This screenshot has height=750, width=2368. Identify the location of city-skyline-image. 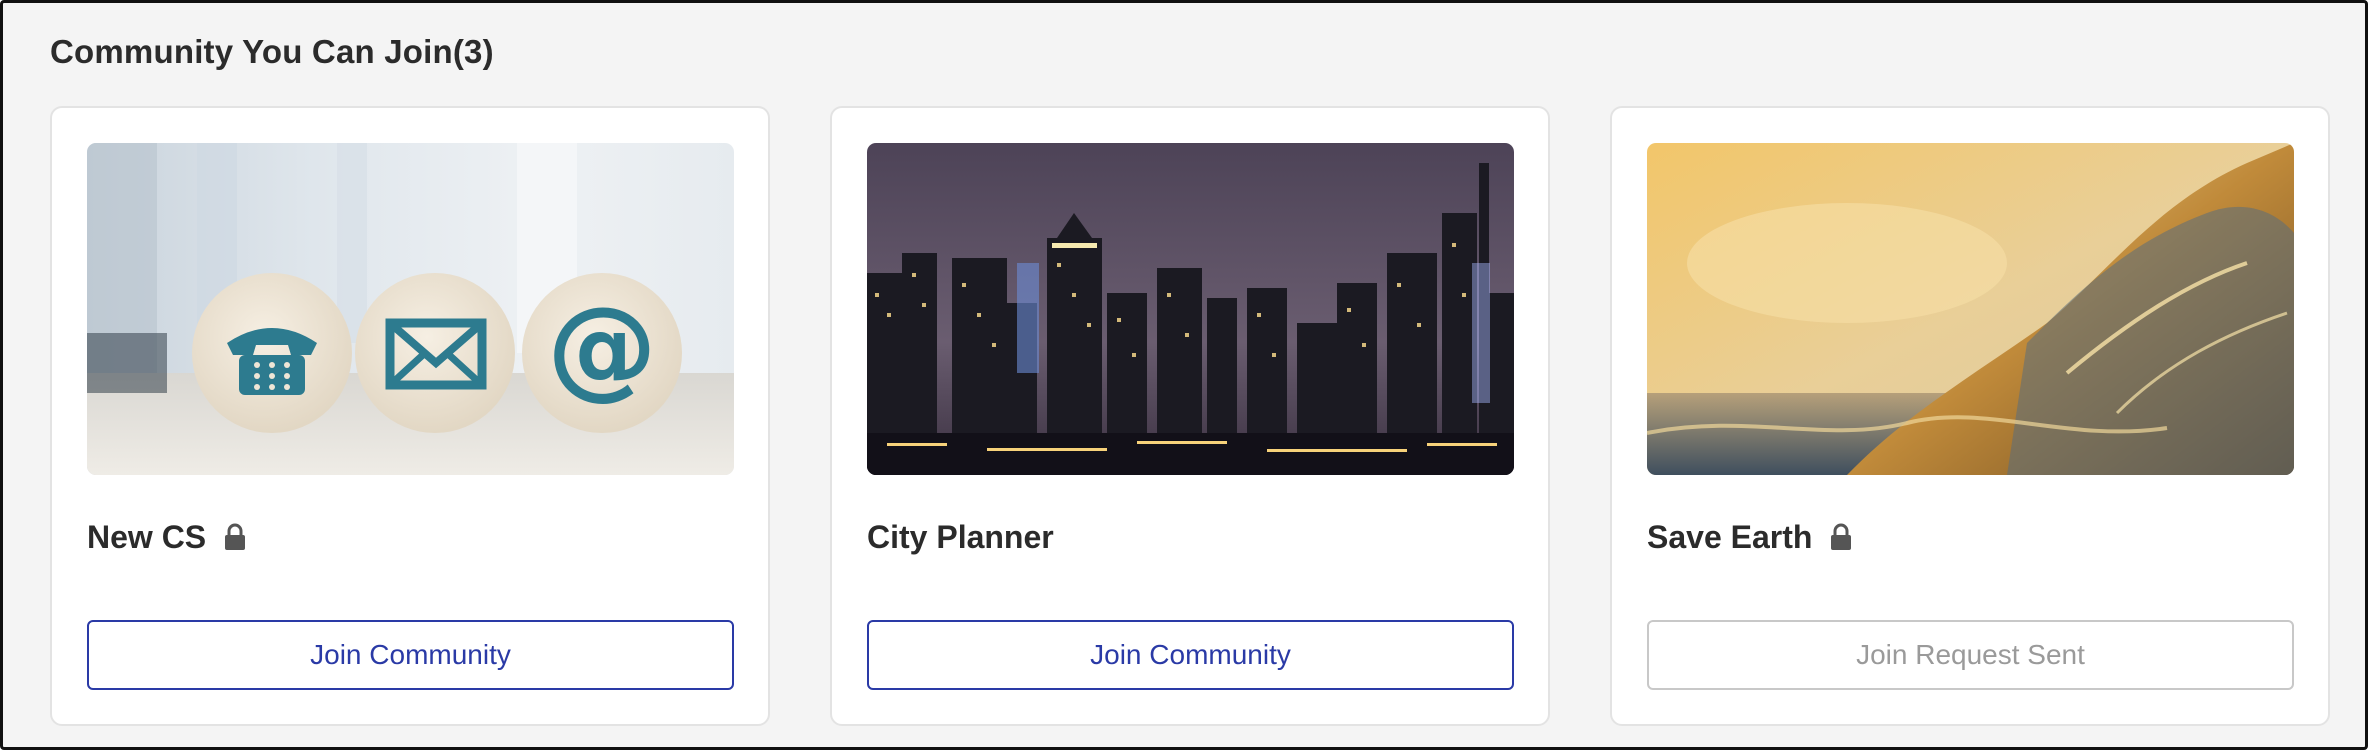
(1190, 309).